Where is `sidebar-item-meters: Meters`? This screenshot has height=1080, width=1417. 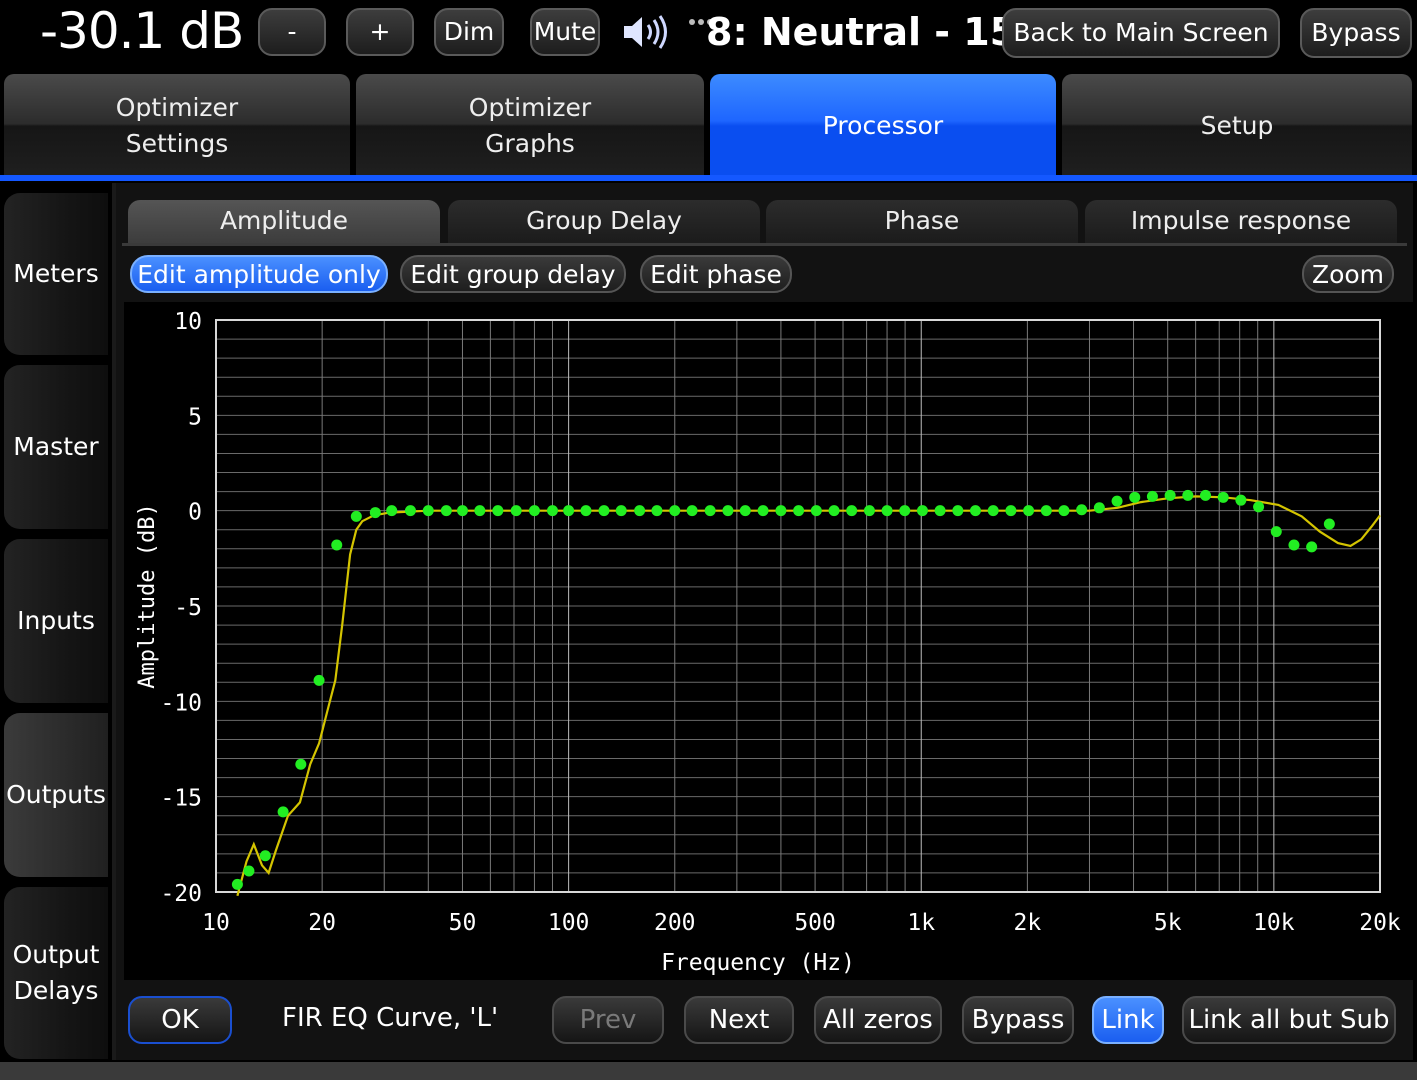
sidebar-item-meters: Meters is located at coordinates (56, 274).